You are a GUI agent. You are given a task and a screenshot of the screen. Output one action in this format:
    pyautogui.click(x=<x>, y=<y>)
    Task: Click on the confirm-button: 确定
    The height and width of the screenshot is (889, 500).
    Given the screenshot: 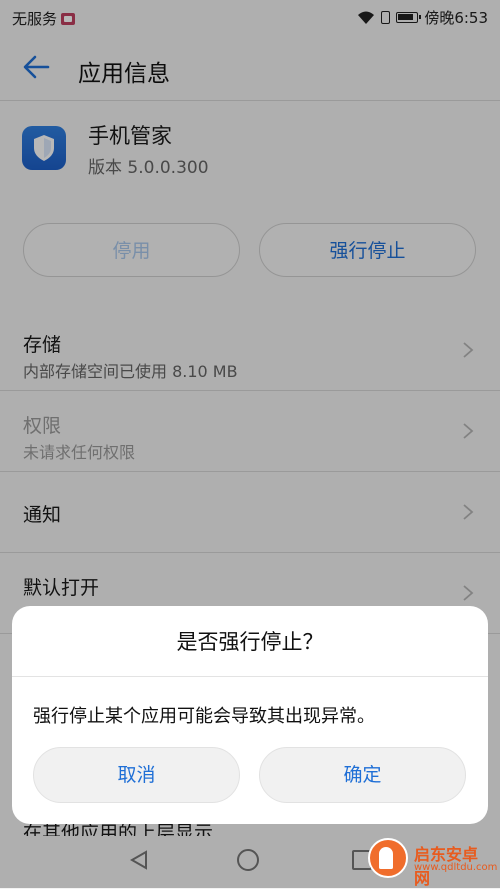 What is the action you would take?
    pyautogui.click(x=362, y=775)
    